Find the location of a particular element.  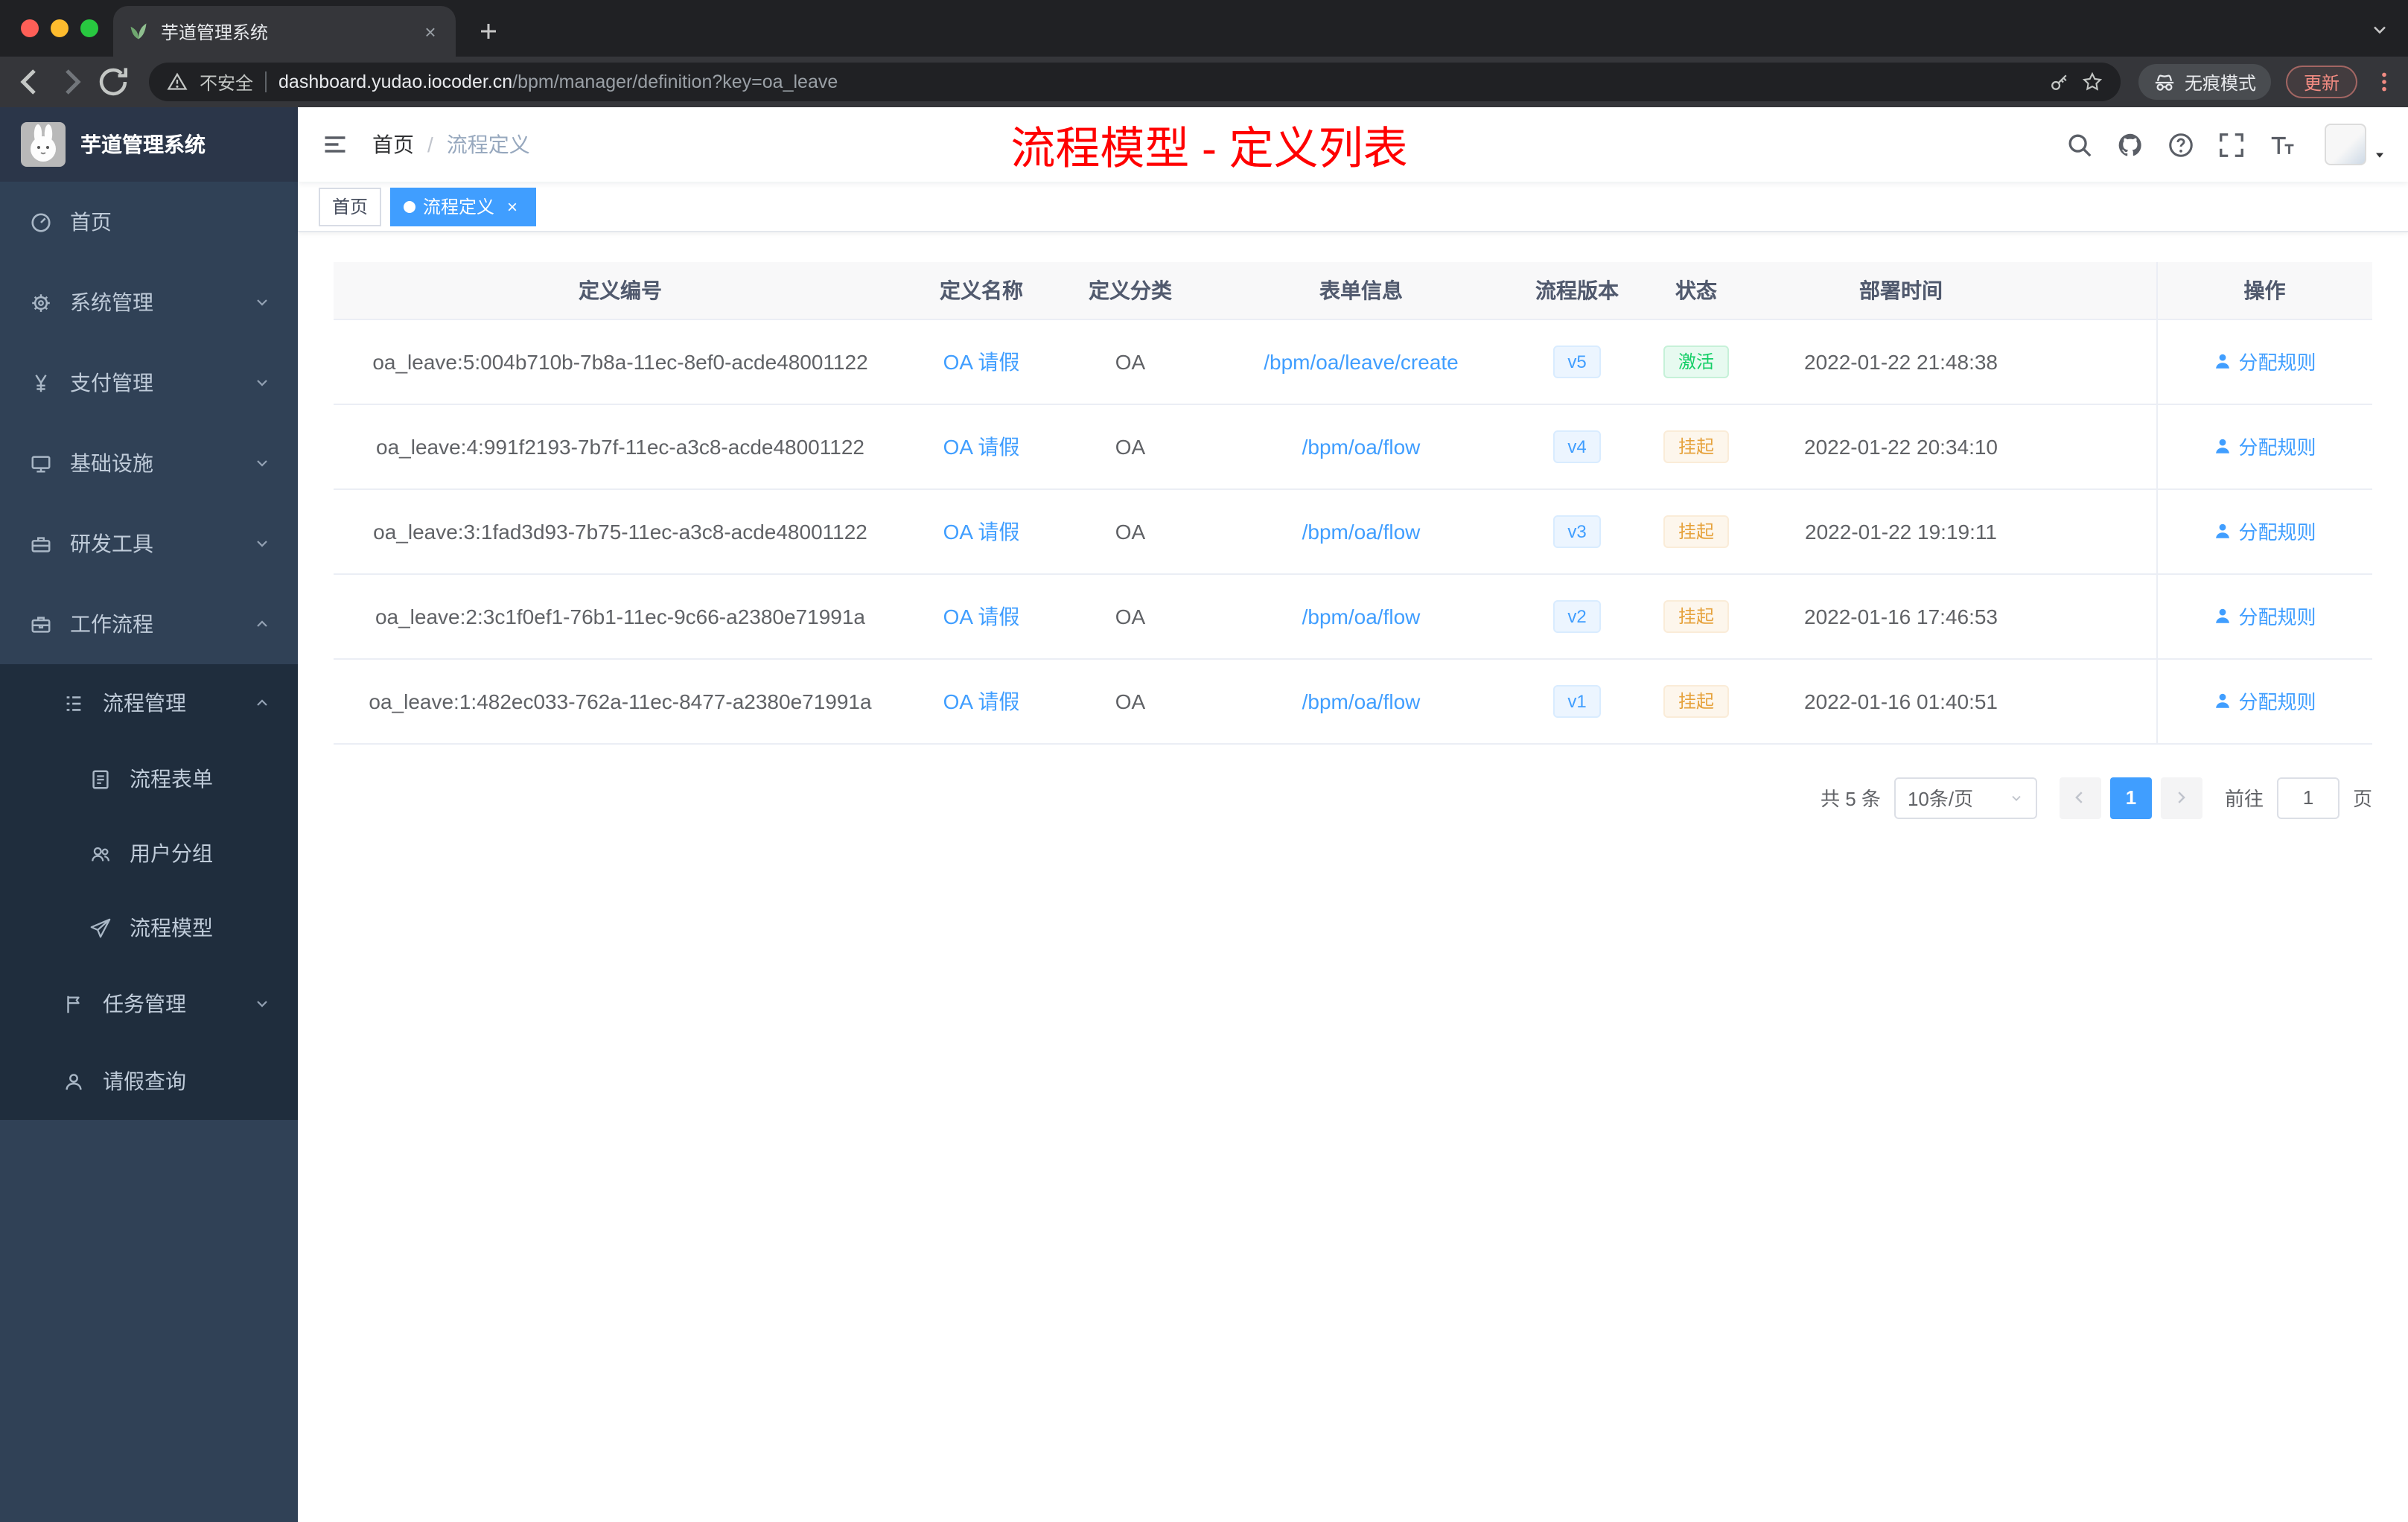

cell-form-info: /bpm/oa/flow is located at coordinates (1361, 616).